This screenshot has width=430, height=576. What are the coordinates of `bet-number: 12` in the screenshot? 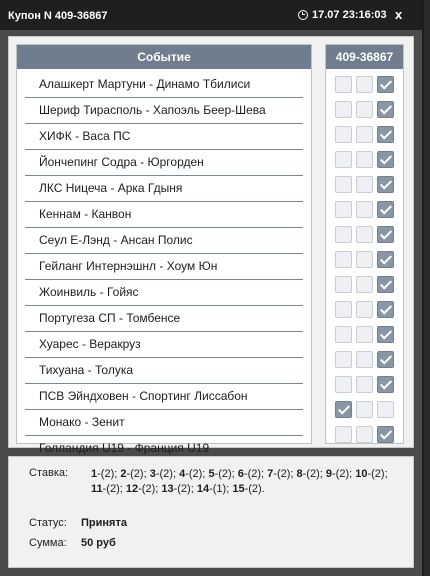 It's located at (132, 489).